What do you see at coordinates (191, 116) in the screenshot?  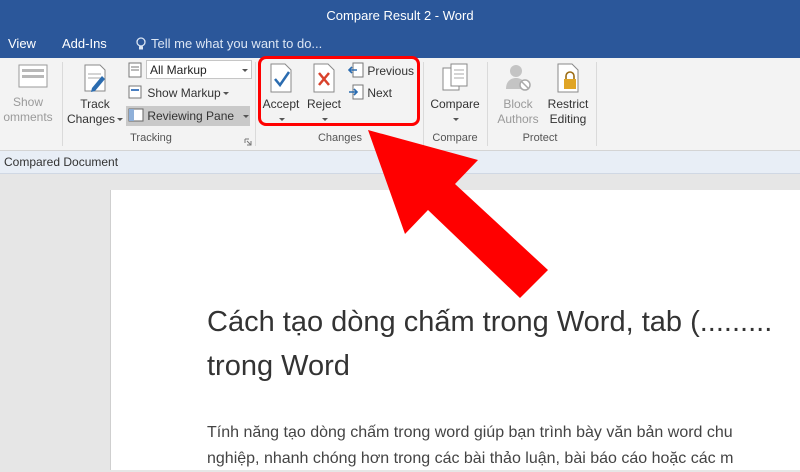 I see `reviewing-pane-label: Reviewing Pane` at bounding box center [191, 116].